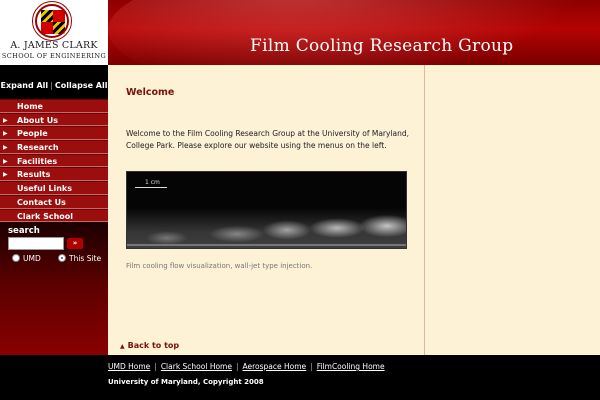  Describe the element at coordinates (85, 258) in the screenshot. I see `radio-this-site-label: This Site` at that location.